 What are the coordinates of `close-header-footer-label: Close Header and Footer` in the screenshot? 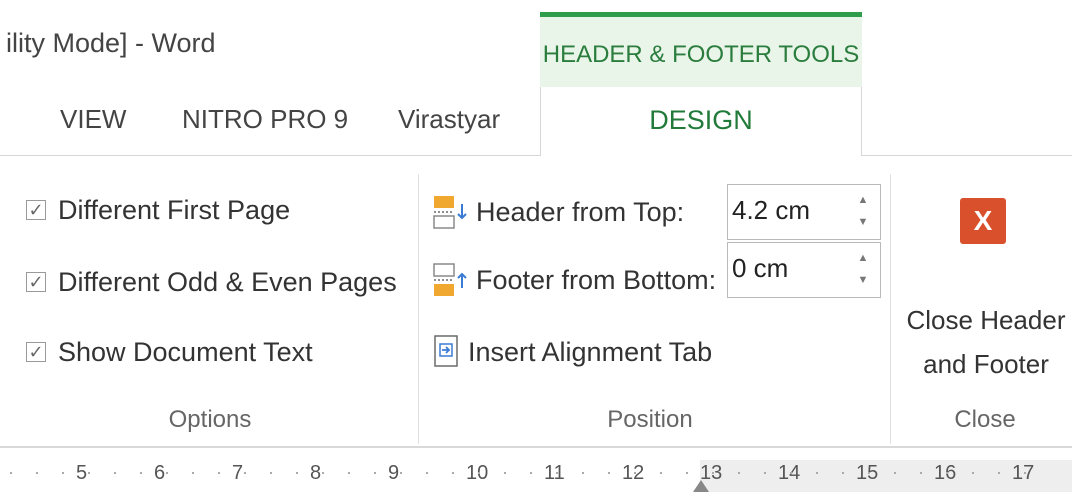 It's located at (986, 342).